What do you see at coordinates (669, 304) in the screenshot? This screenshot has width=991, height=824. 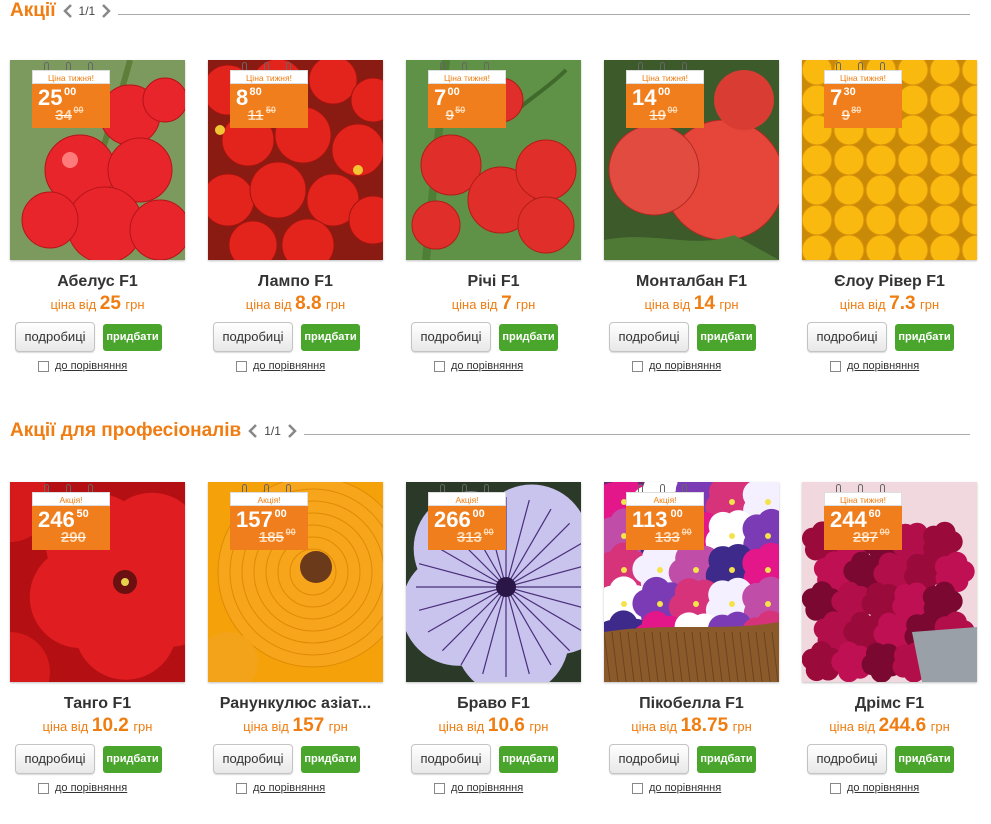 I see `price-prefix: ціна від` at bounding box center [669, 304].